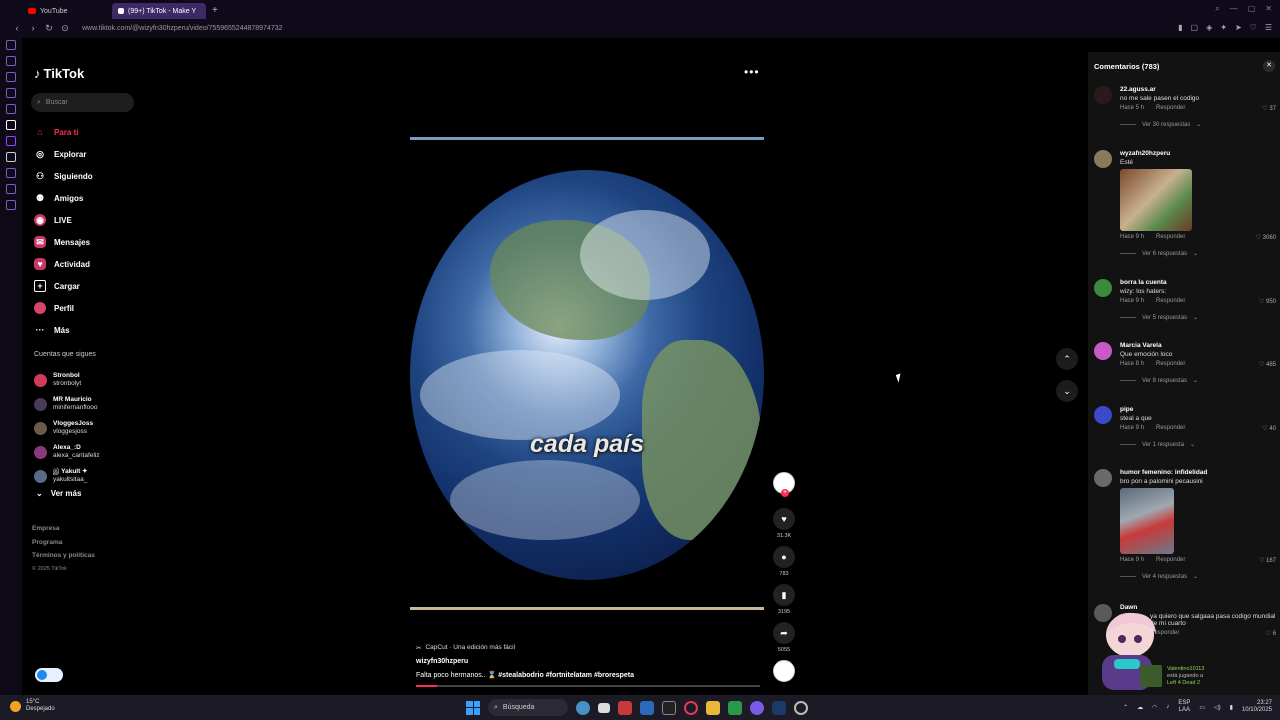 Image resolution: width=1280 pixels, height=720 pixels. I want to click on x-icon, so click(11, 157).